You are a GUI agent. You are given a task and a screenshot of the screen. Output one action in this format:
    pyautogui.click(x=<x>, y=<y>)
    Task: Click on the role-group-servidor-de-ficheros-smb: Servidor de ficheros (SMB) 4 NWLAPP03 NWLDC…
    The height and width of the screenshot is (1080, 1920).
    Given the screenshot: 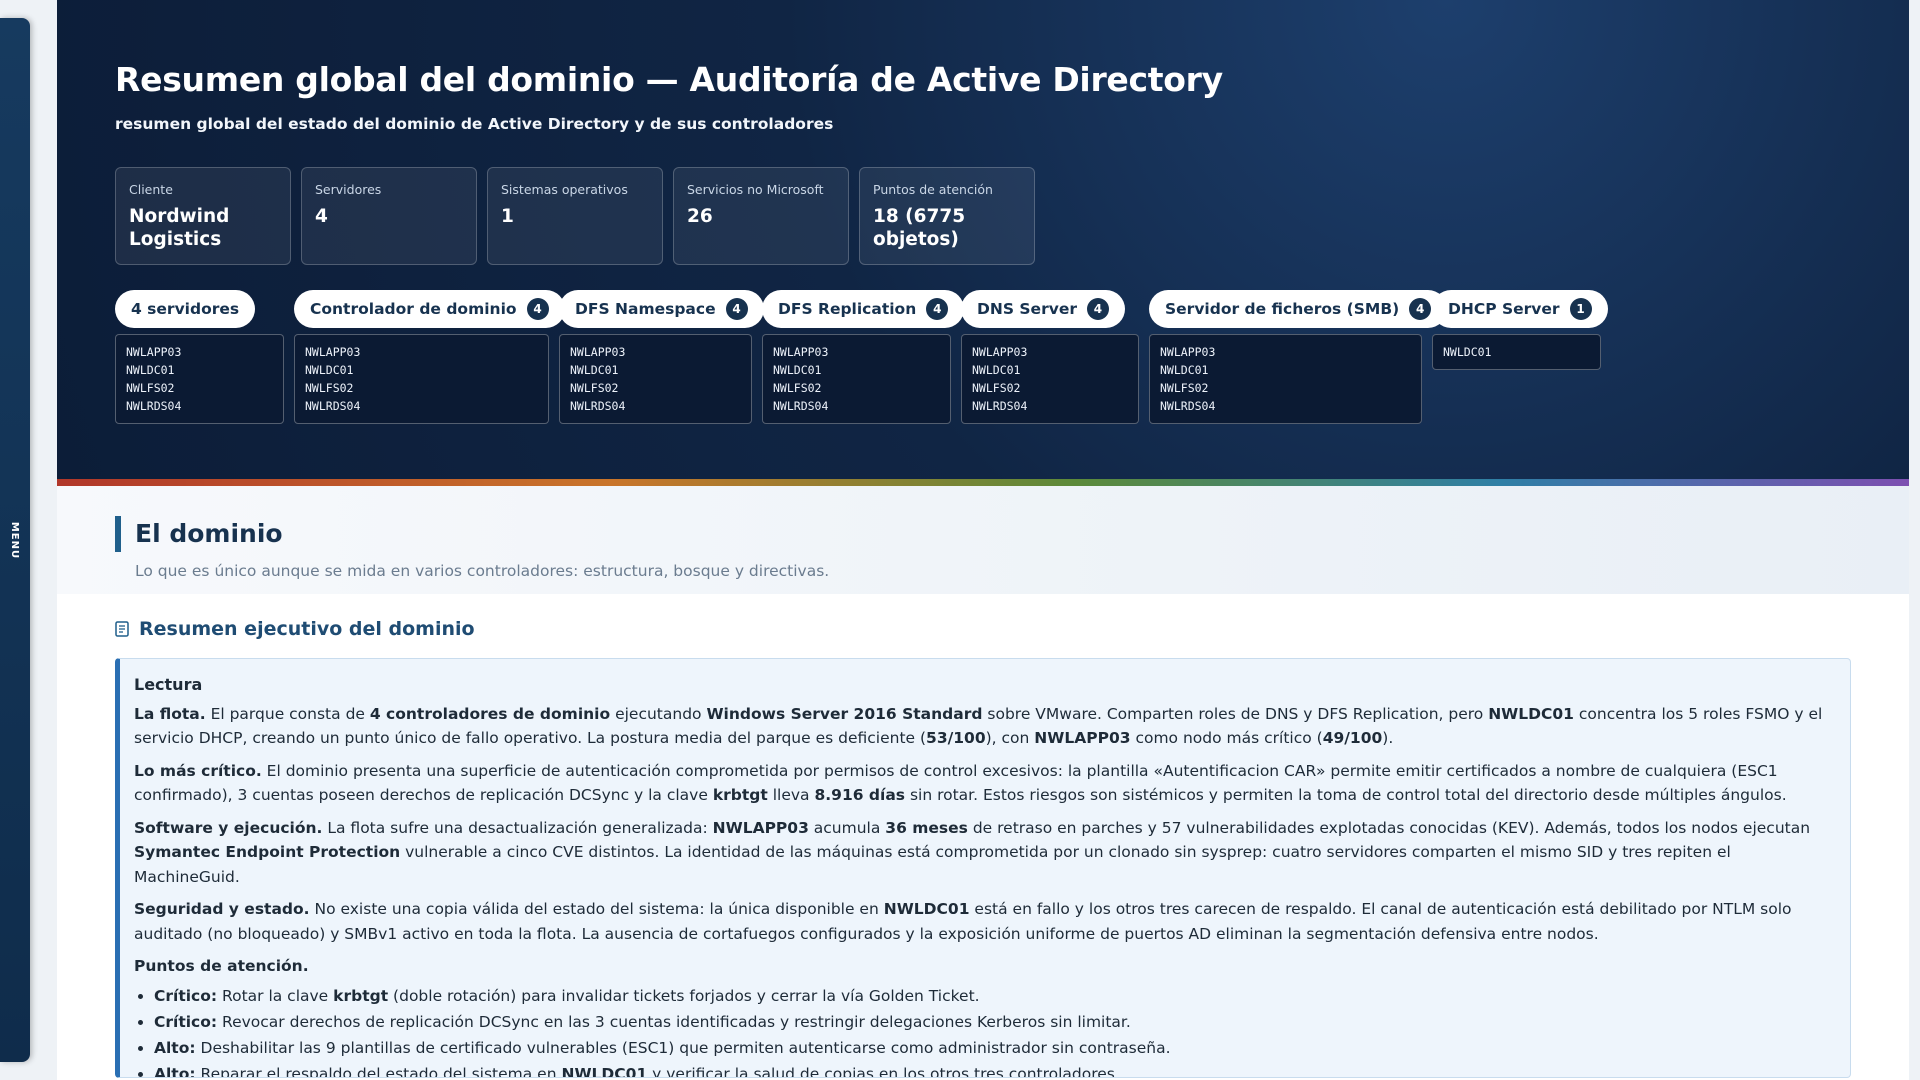 What is the action you would take?
    pyautogui.click(x=1298, y=357)
    